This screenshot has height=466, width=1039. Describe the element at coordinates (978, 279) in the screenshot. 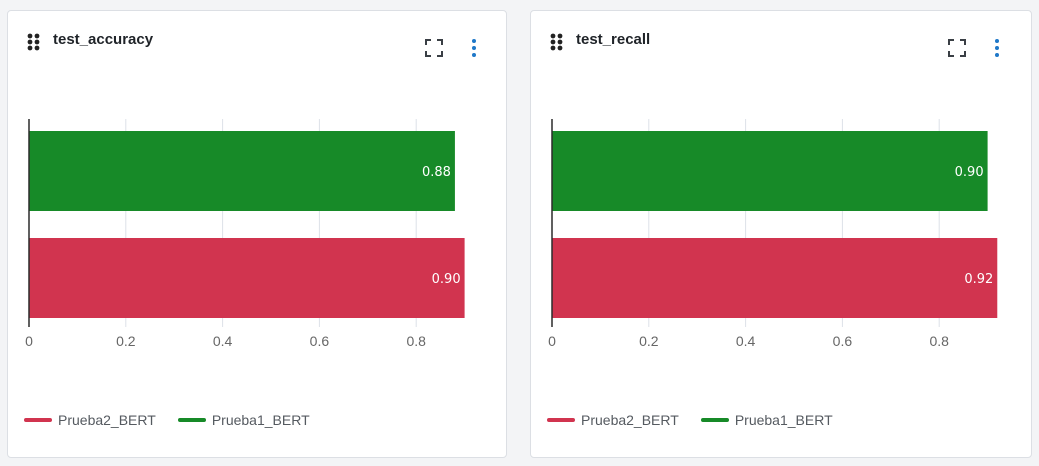

I see `data-label: 0.92` at that location.